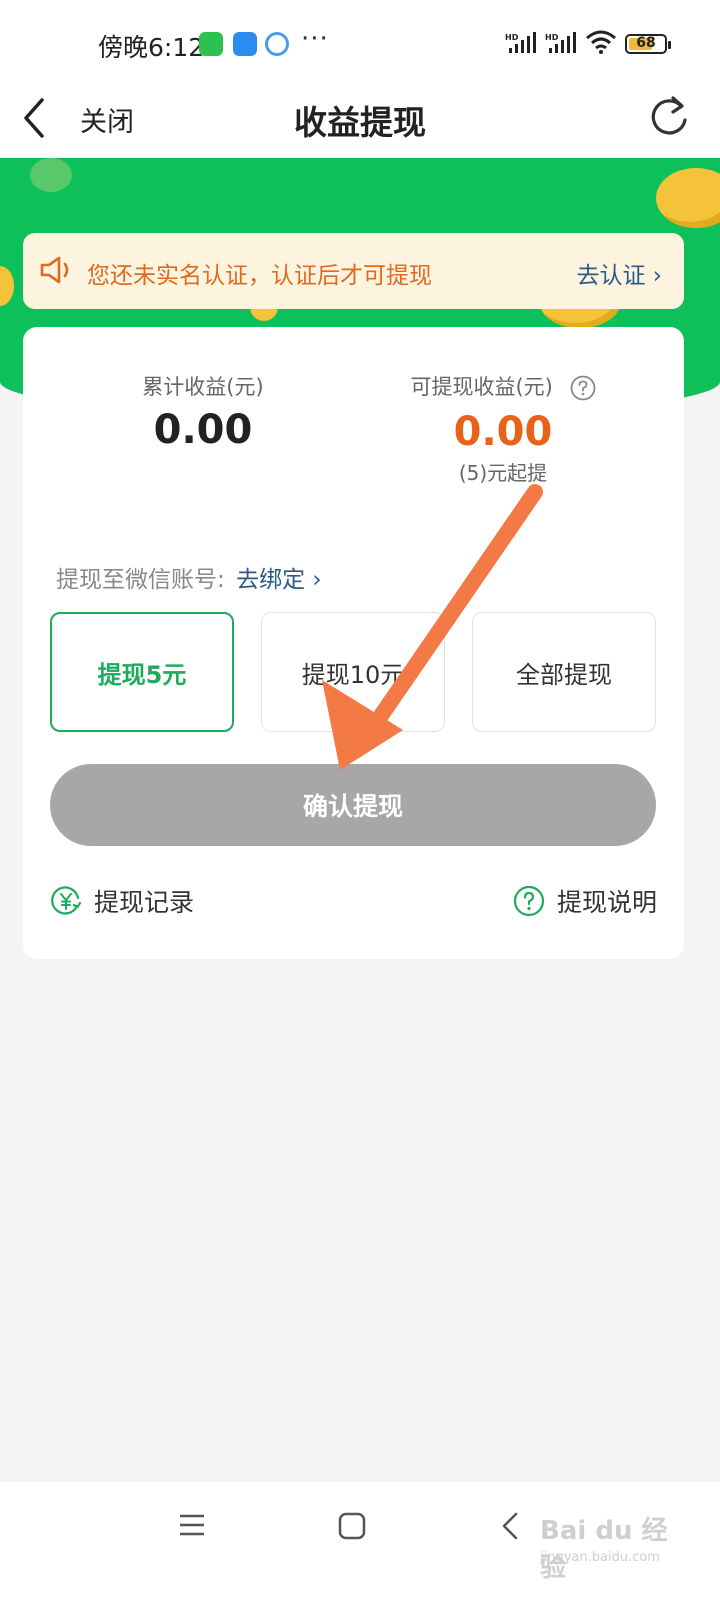  I want to click on verification-notice: 您还未实名认证，认证后才可提现 去认证 ›, so click(353, 271).